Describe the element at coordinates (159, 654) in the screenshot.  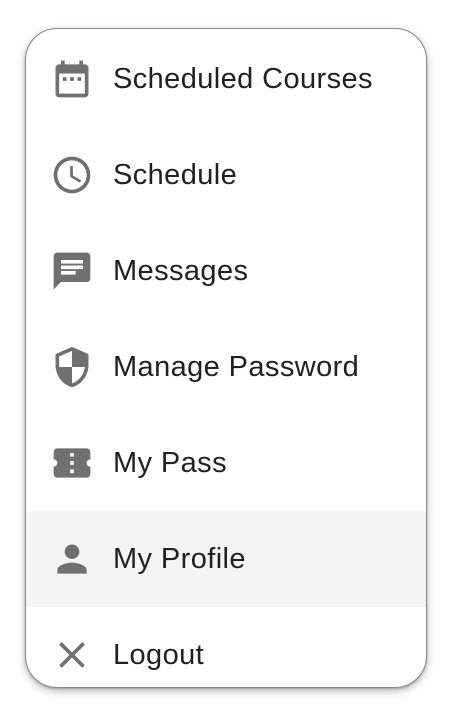
I see `menu-item-label: Logout` at that location.